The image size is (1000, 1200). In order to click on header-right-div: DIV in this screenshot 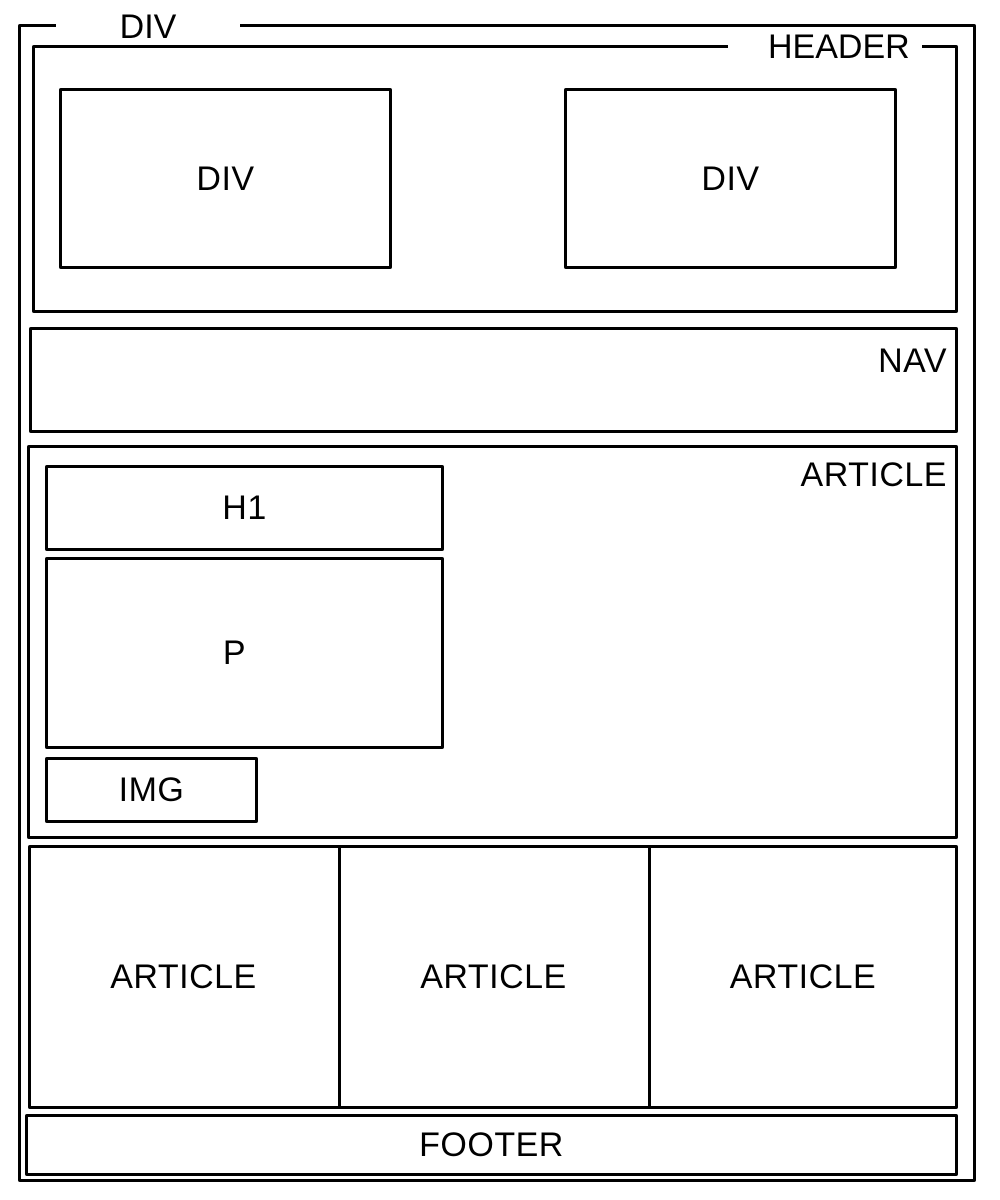, I will do `click(730, 178)`.